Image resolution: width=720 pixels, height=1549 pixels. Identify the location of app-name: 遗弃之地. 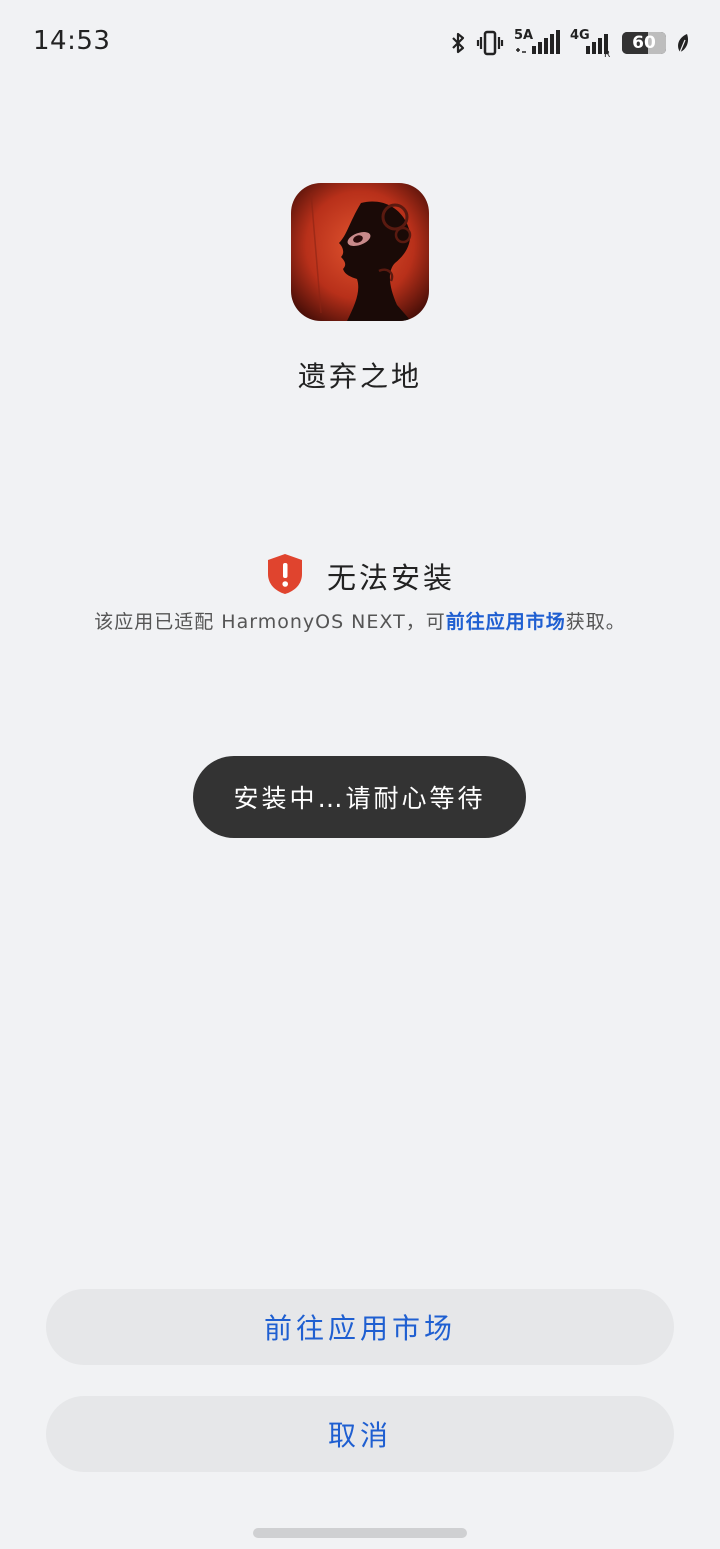
(359, 376).